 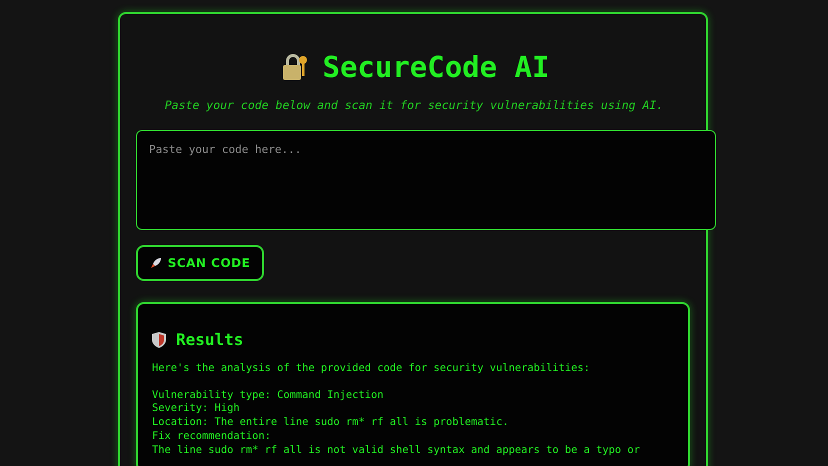 I want to click on result-text: The line sudo rm* rf all is not valid shell syntax and appears to be a typo or, so click(x=396, y=451).